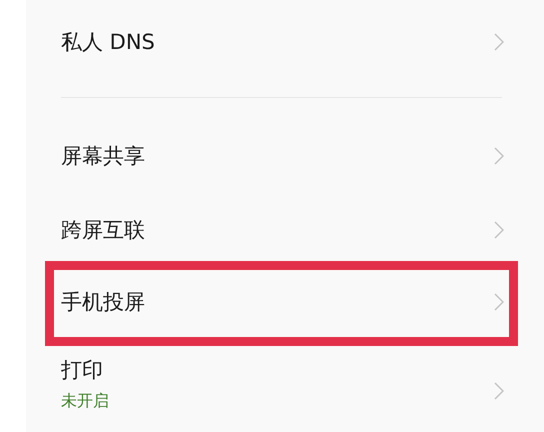 The width and height of the screenshot is (544, 432). I want to click on row-label: 屏幕共享, so click(103, 156).